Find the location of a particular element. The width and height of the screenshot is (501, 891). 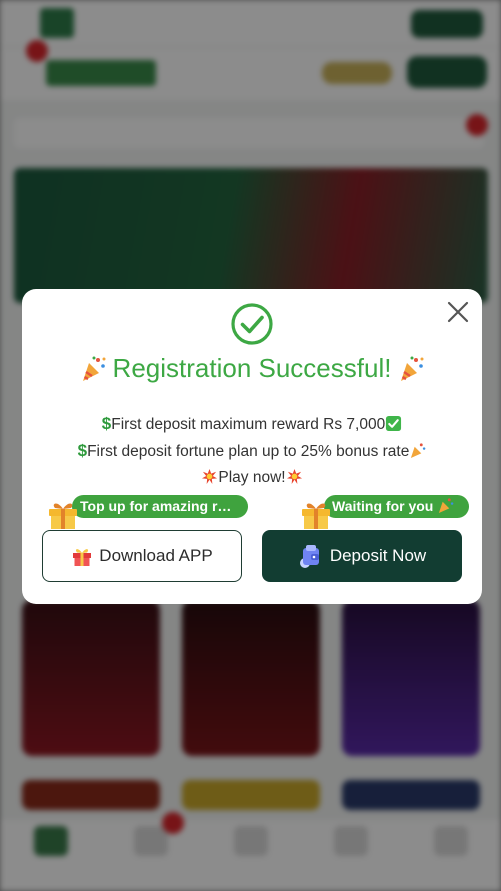

check-circle-icon is located at coordinates (252, 324).